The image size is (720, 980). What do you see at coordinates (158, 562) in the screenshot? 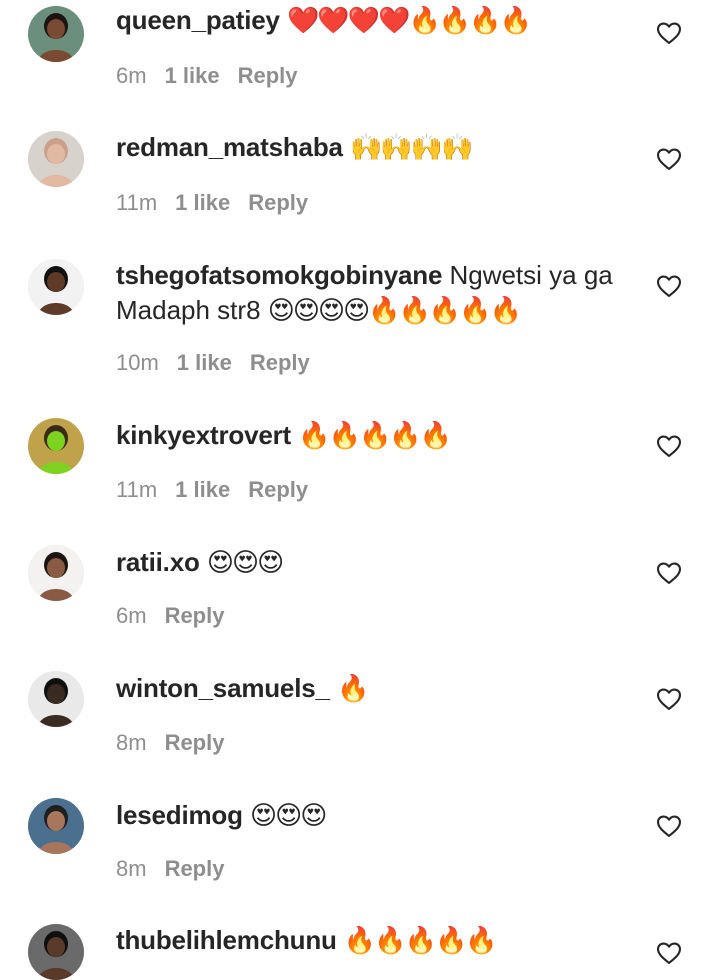
I see `comment-username: ratii.xo` at bounding box center [158, 562].